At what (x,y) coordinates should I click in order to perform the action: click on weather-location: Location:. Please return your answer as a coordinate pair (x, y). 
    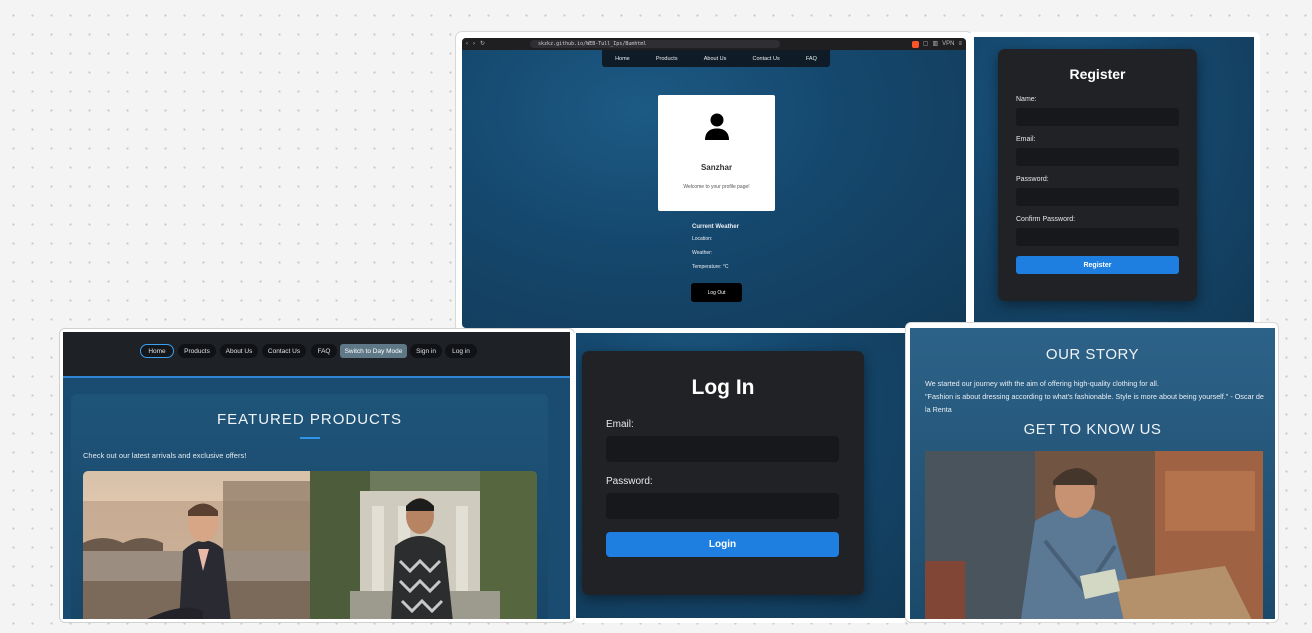
    Looking at the image, I should click on (702, 239).